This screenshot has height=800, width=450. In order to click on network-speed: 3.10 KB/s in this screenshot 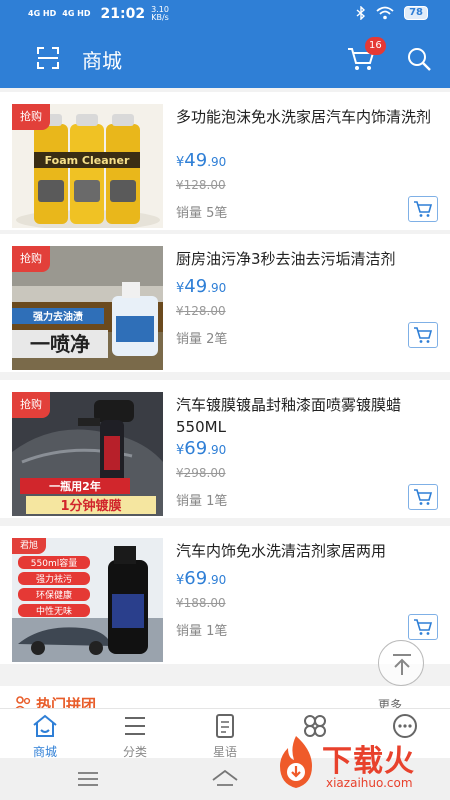, I will do `click(160, 14)`.